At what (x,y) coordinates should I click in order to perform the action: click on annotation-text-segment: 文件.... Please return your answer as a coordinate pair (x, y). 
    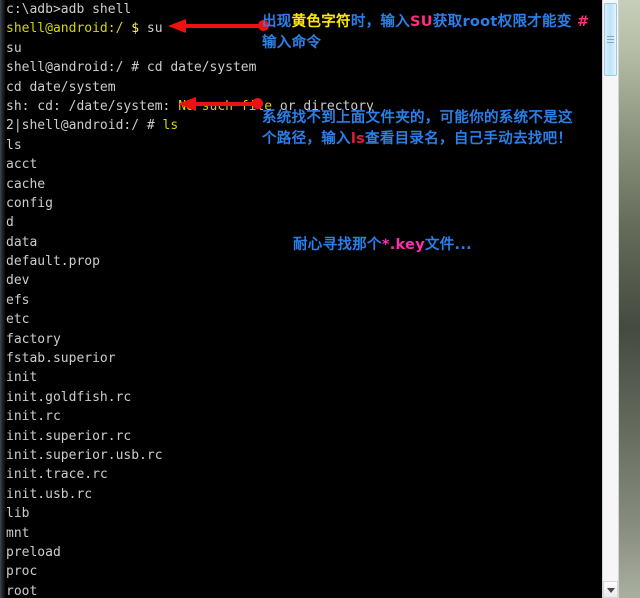
    Looking at the image, I should click on (448, 245).